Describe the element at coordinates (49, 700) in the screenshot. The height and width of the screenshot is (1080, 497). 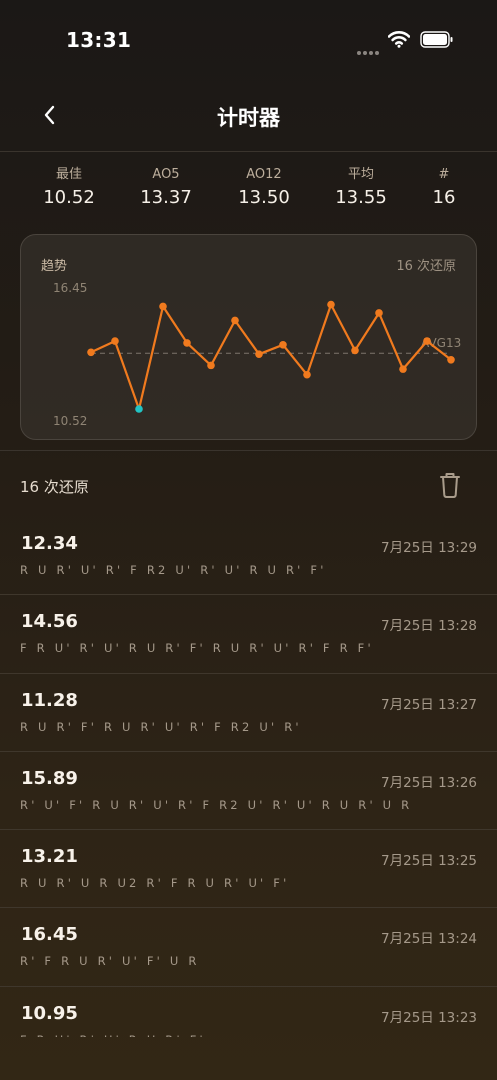
I see `solve-time: 11.28` at that location.